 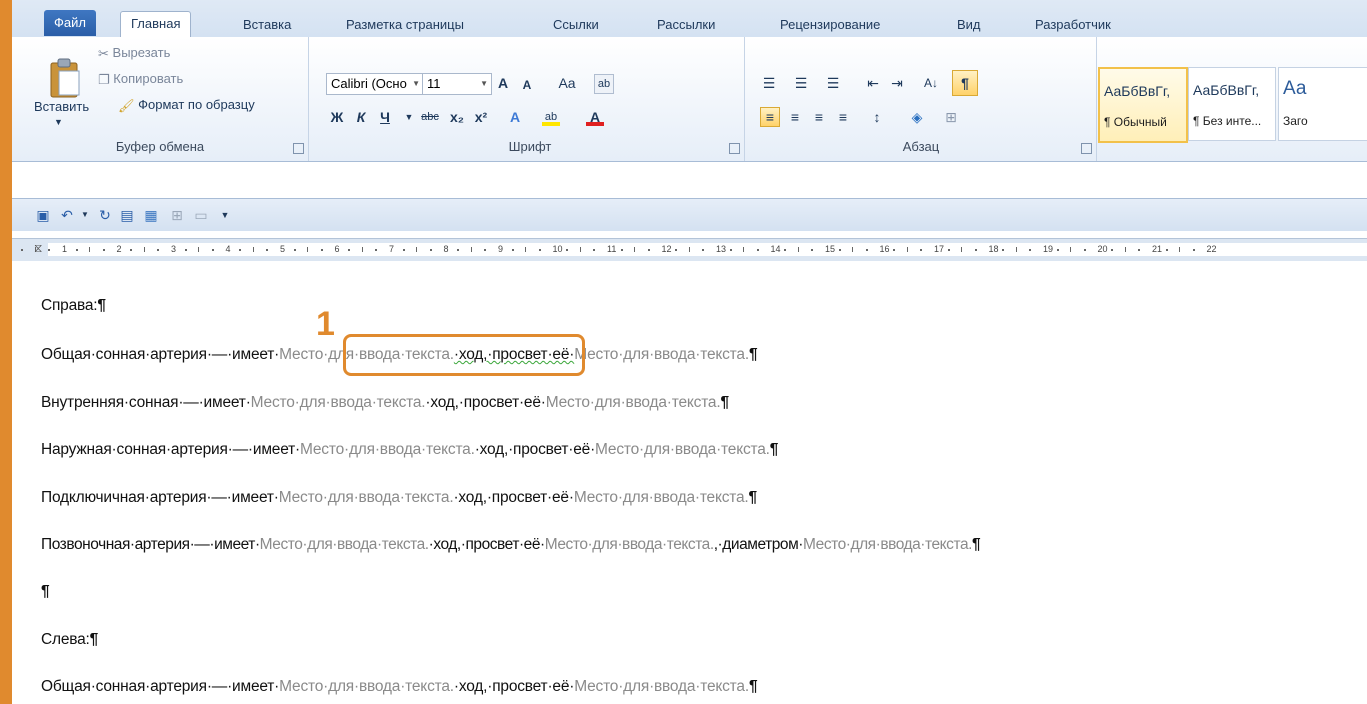 I want to click on tab-references: Ссылки, so click(x=576, y=25).